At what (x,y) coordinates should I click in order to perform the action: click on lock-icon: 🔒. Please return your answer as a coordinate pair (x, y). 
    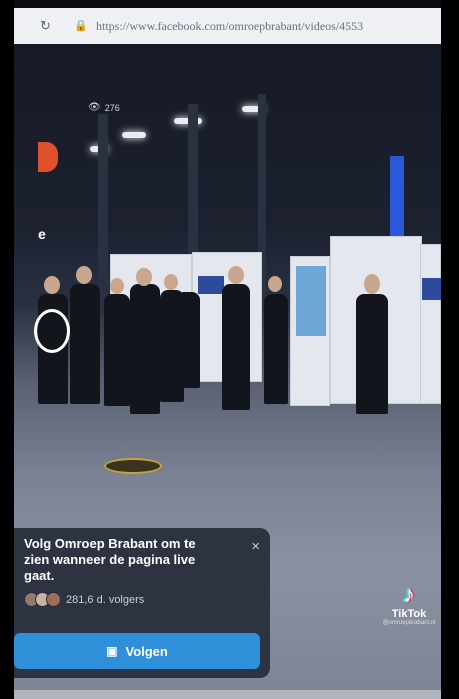
    Looking at the image, I should click on (81, 26).